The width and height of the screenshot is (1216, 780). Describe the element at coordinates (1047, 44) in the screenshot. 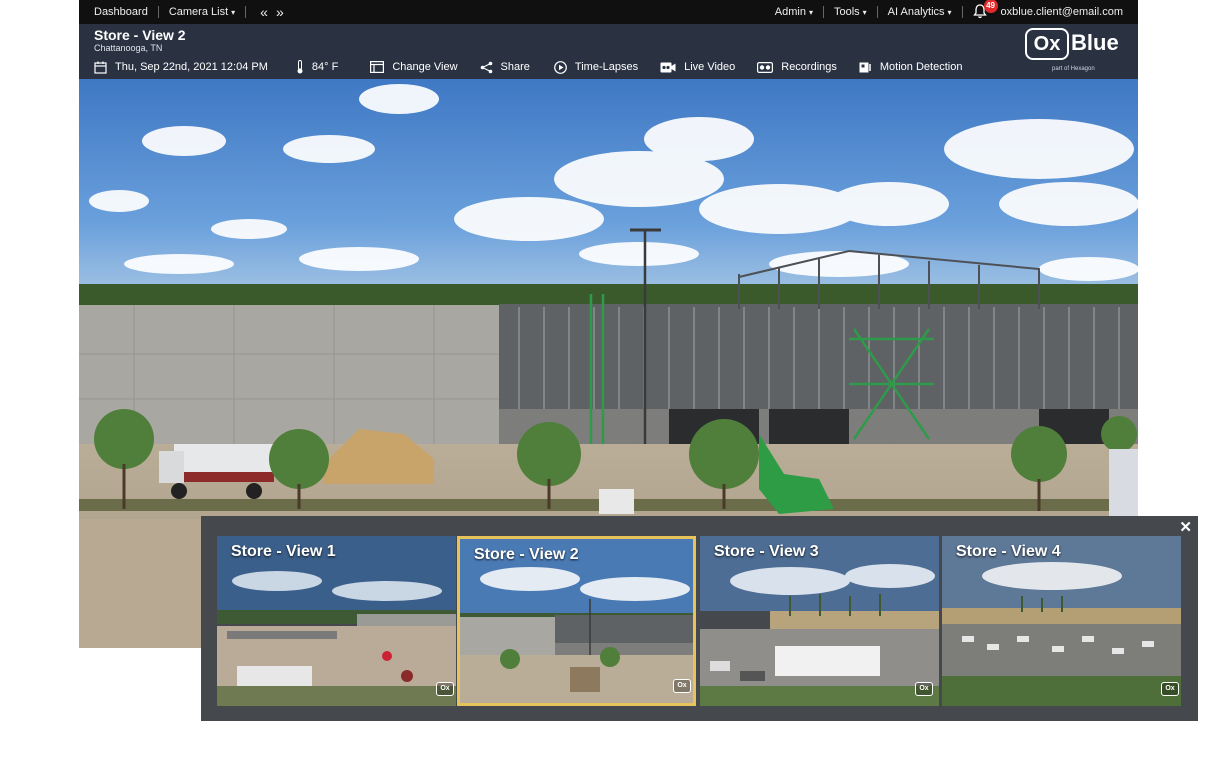

I see `logo-ox-box: Ox` at that location.